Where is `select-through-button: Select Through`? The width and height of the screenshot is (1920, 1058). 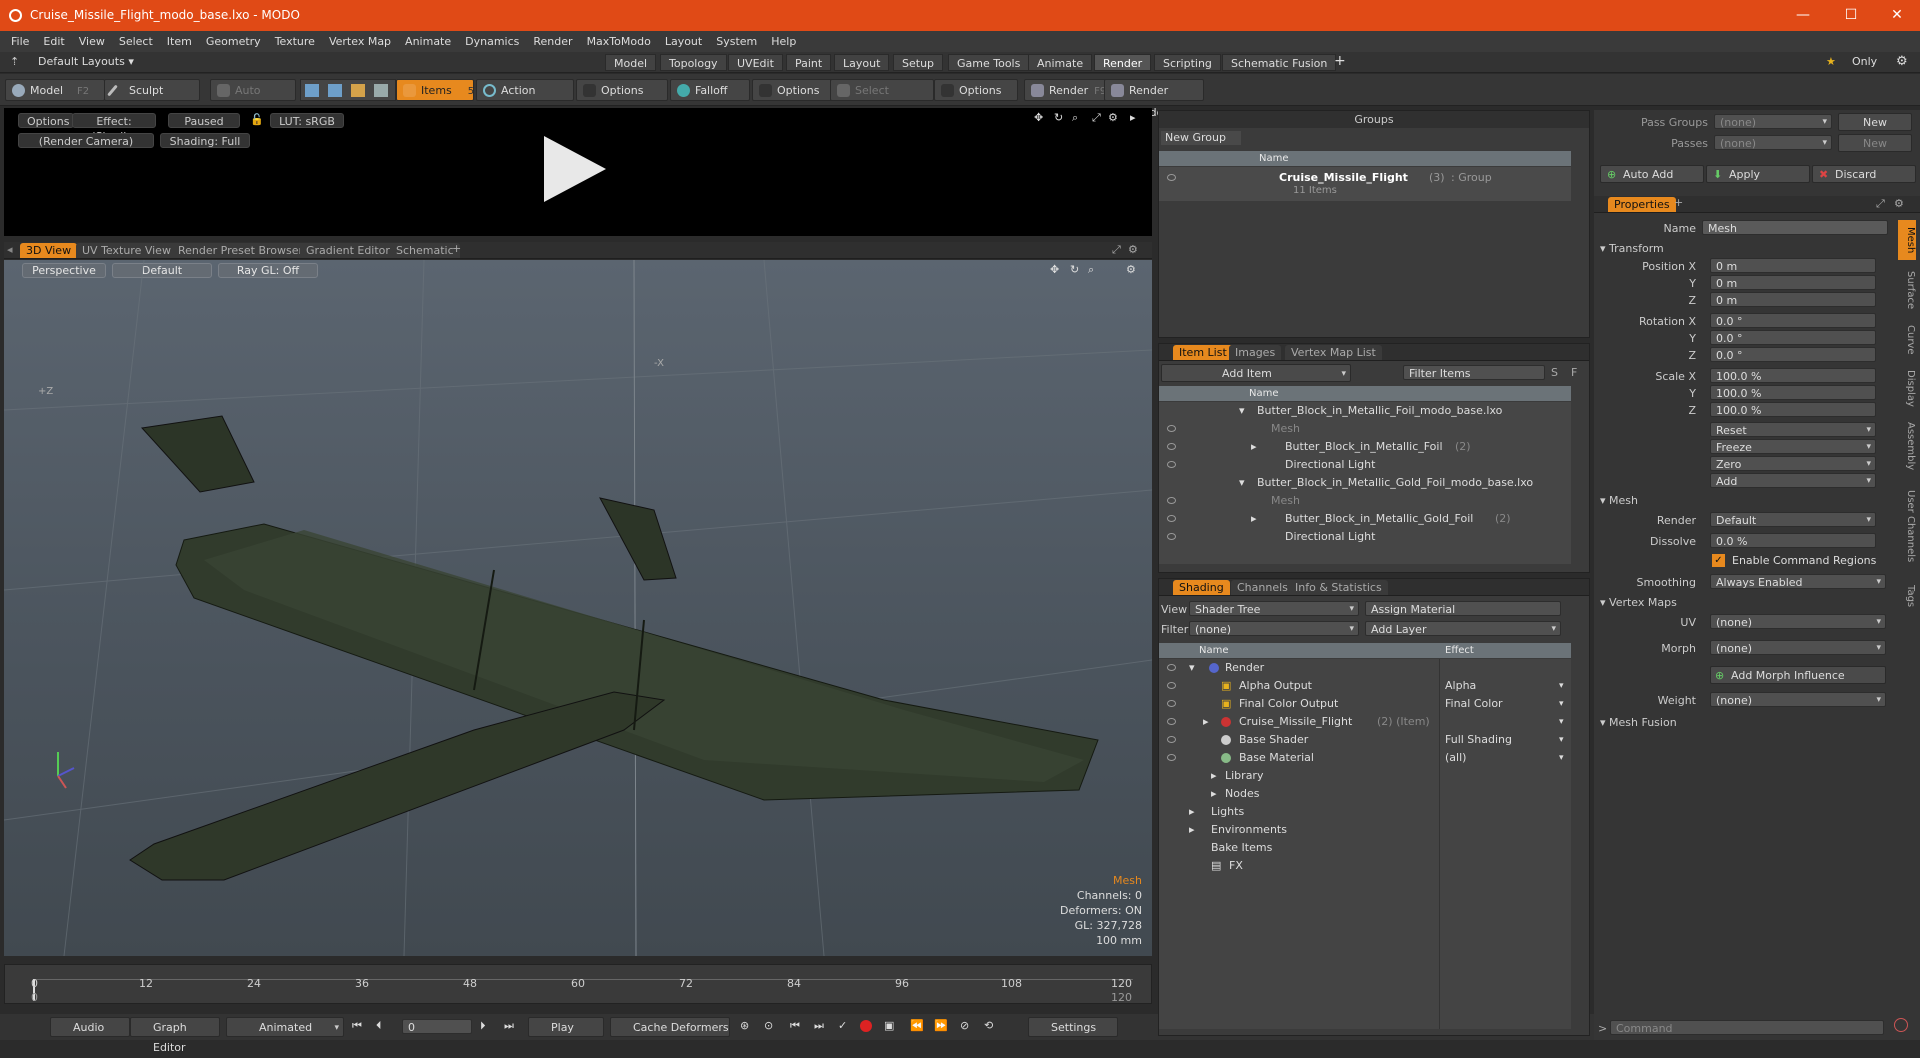 select-through-button: Select Through is located at coordinates (882, 99).